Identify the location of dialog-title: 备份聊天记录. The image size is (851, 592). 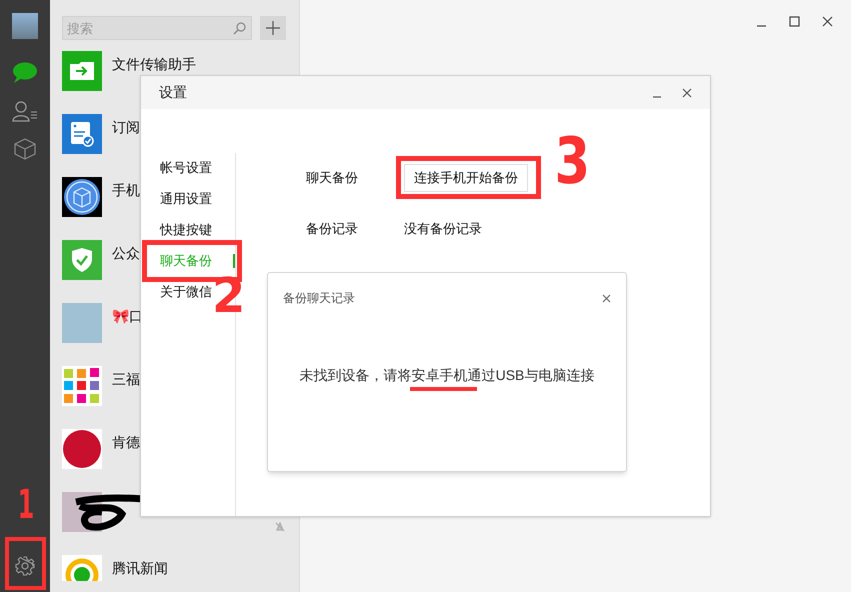
(319, 298).